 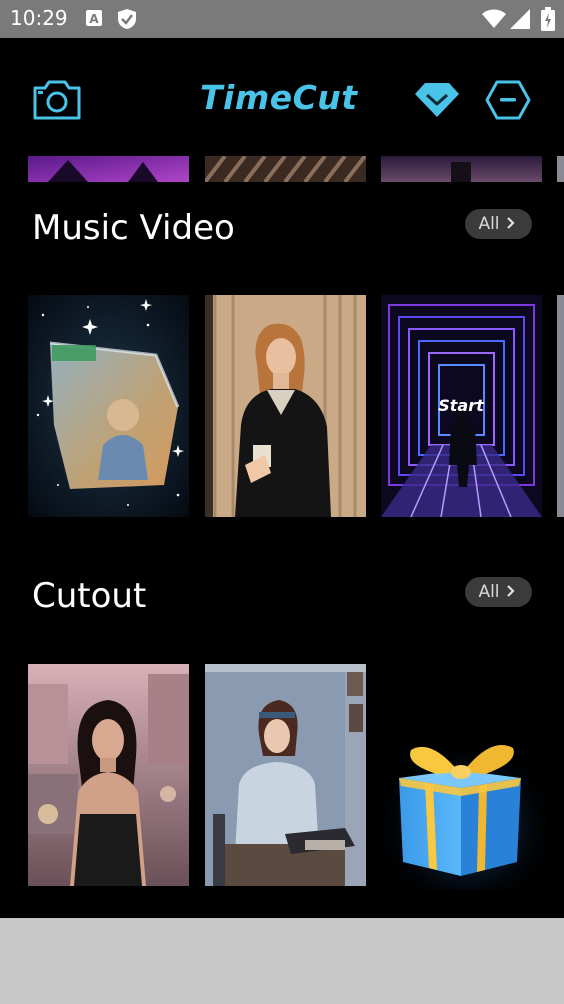 What do you see at coordinates (57, 102) in the screenshot?
I see `camera-icon` at bounding box center [57, 102].